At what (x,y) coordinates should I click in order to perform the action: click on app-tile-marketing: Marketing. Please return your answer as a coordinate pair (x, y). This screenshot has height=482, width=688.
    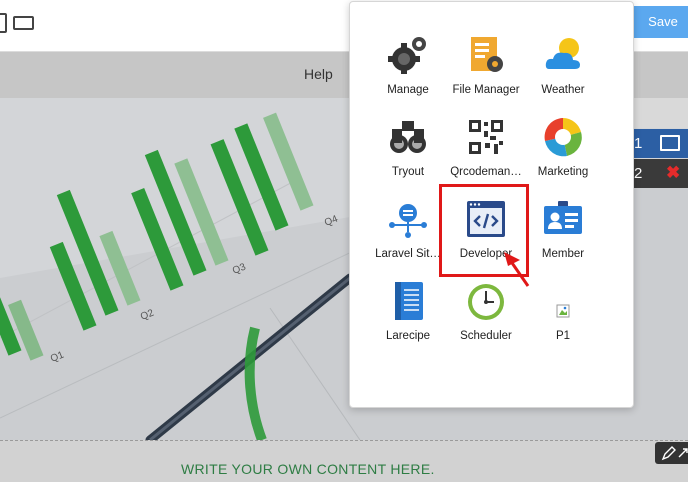
    Looking at the image, I should click on (563, 157).